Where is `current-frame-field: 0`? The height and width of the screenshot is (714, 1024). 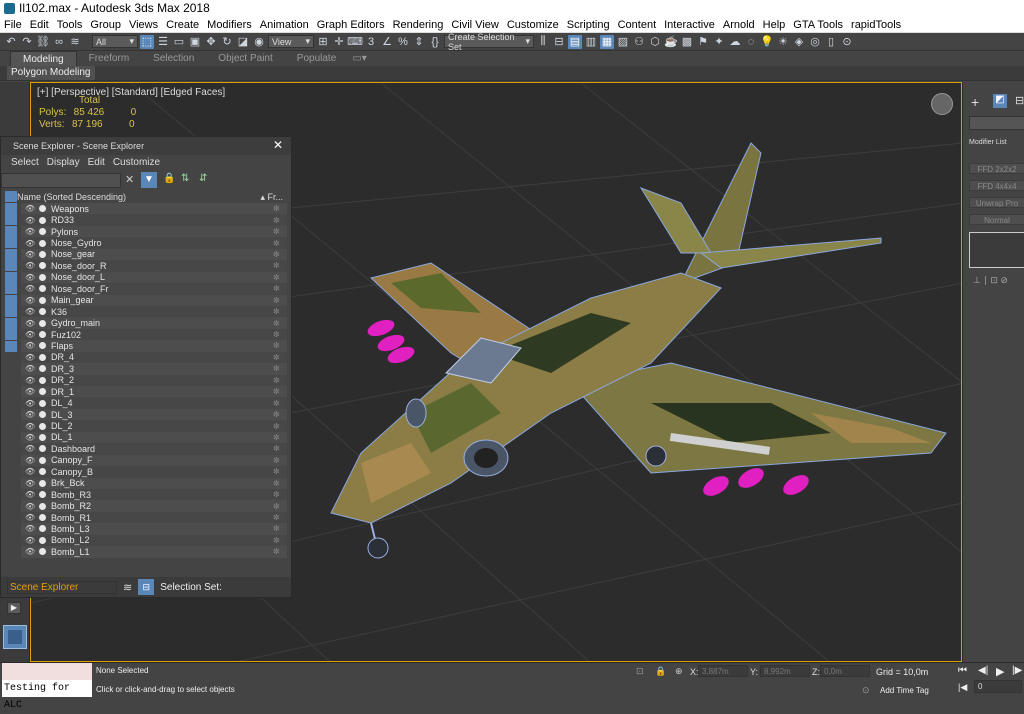 current-frame-field: 0 is located at coordinates (998, 686).